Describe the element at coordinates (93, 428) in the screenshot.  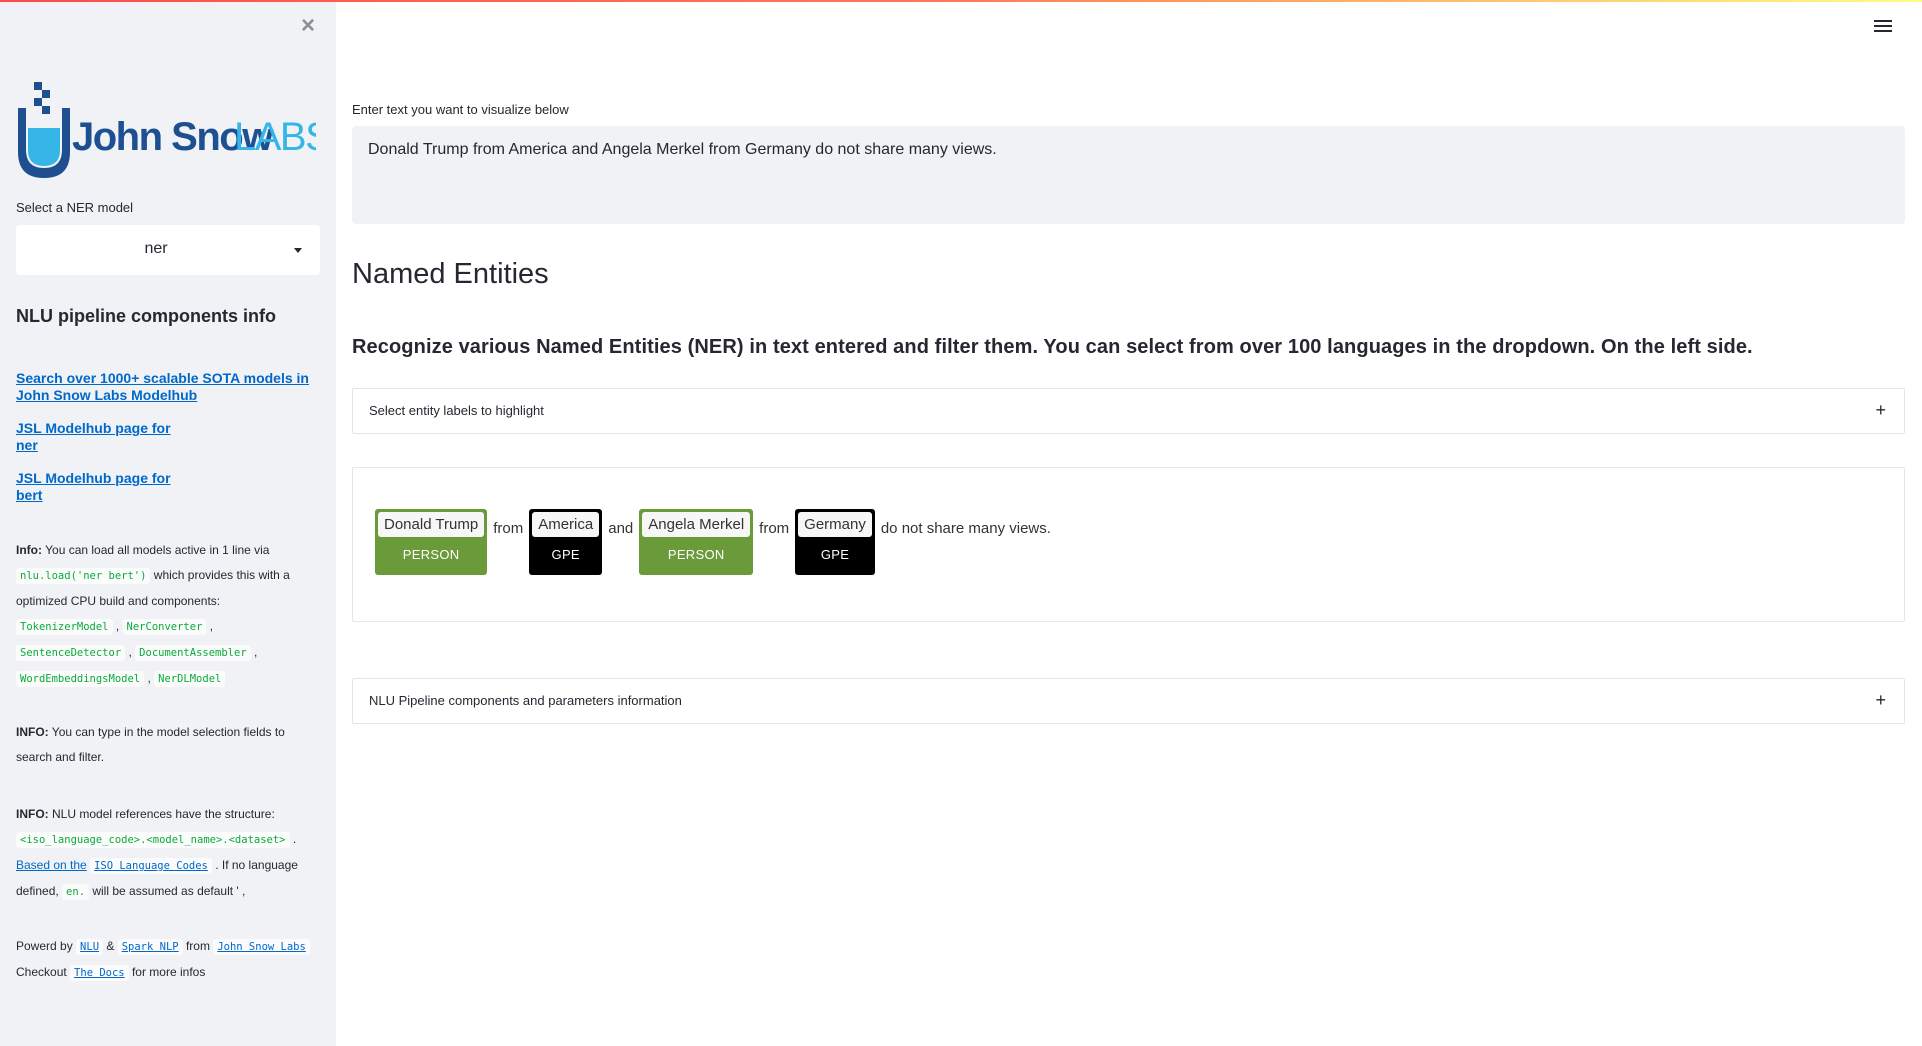
I see `modelhub-ner-link-line1: JSL Modelhub page for` at that location.